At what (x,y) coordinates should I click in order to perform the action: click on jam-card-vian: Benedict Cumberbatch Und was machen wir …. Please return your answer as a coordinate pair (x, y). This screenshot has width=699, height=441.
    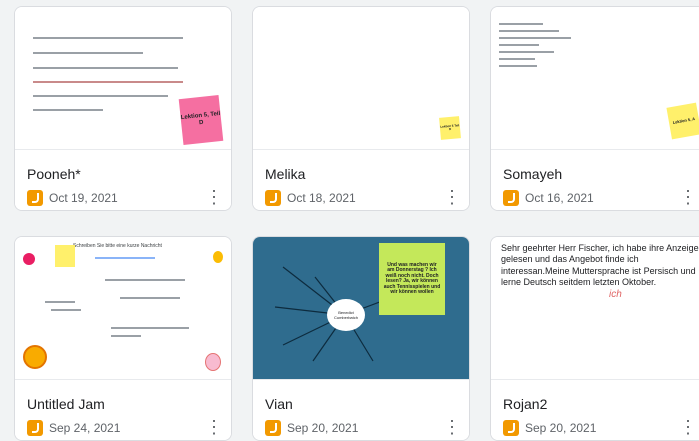
    Looking at the image, I should click on (361, 338).